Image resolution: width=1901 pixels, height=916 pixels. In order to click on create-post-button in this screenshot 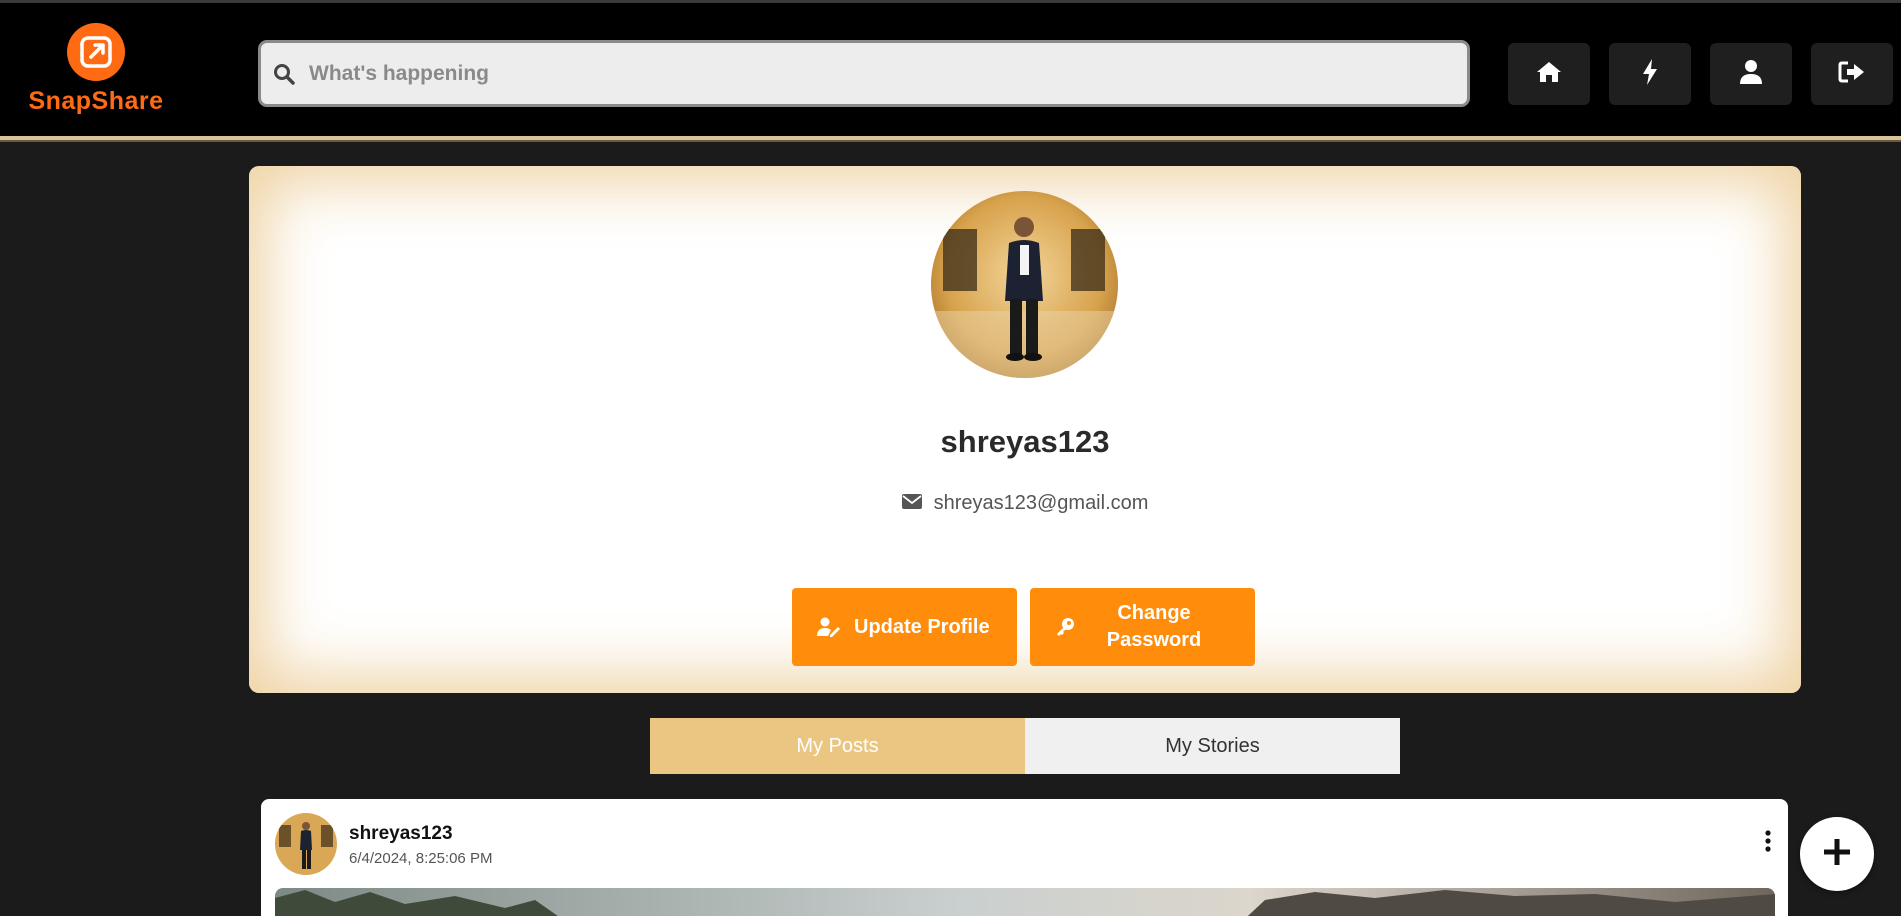, I will do `click(1837, 854)`.